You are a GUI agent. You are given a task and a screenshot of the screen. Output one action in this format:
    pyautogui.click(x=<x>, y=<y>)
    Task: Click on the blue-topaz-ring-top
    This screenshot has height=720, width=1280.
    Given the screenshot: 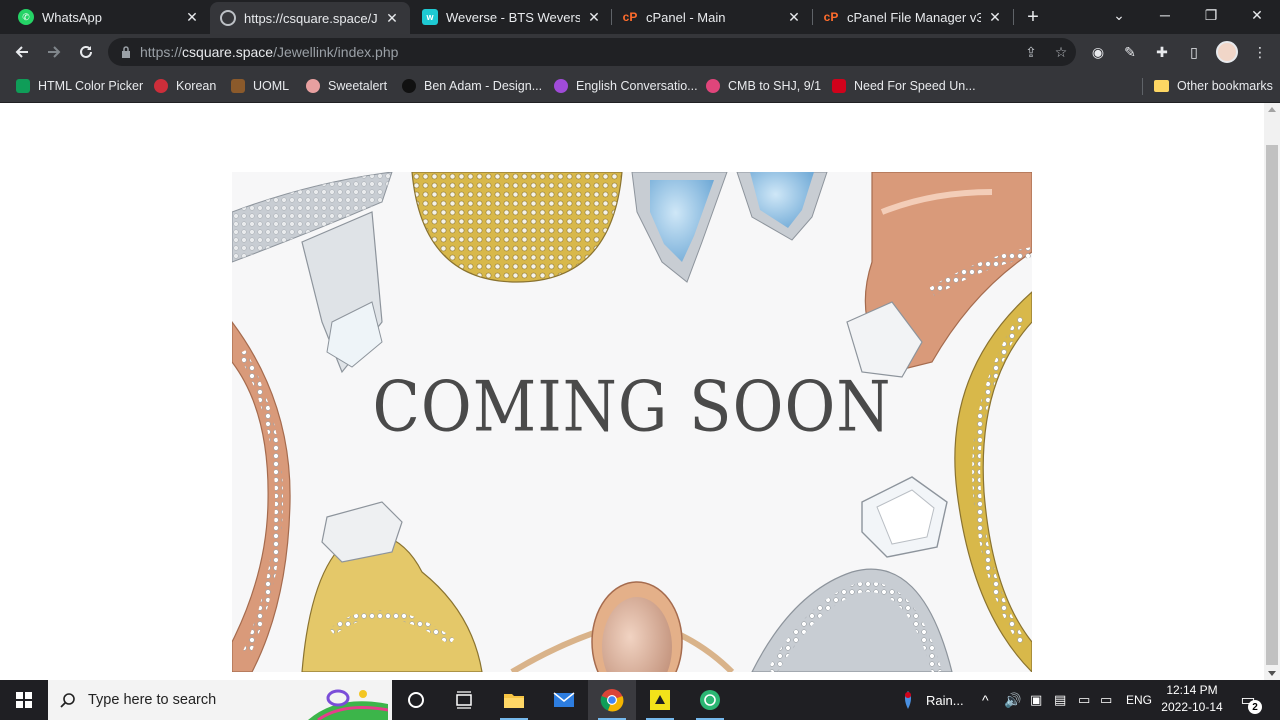 What is the action you would take?
    pyautogui.click(x=729, y=227)
    